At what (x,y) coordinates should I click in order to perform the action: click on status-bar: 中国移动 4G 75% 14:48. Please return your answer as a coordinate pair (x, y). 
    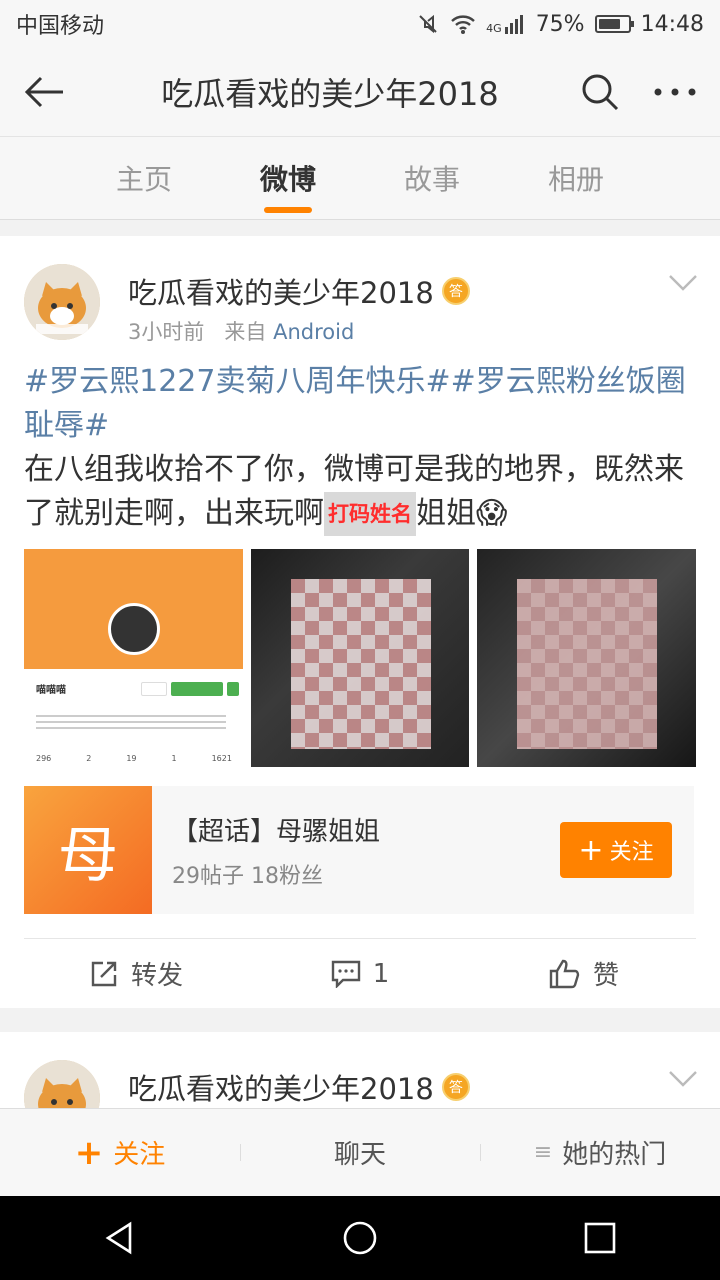
    Looking at the image, I should click on (360, 24).